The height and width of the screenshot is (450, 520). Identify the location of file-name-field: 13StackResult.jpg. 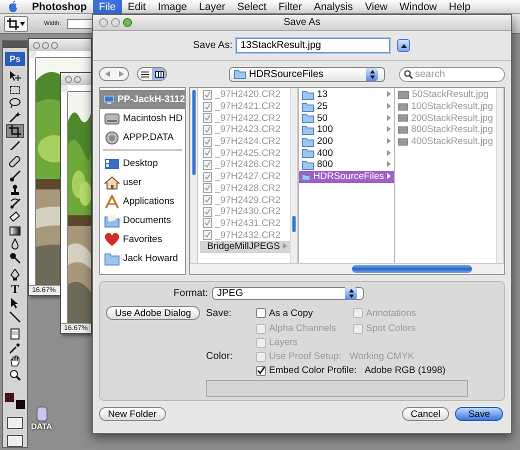
(313, 45).